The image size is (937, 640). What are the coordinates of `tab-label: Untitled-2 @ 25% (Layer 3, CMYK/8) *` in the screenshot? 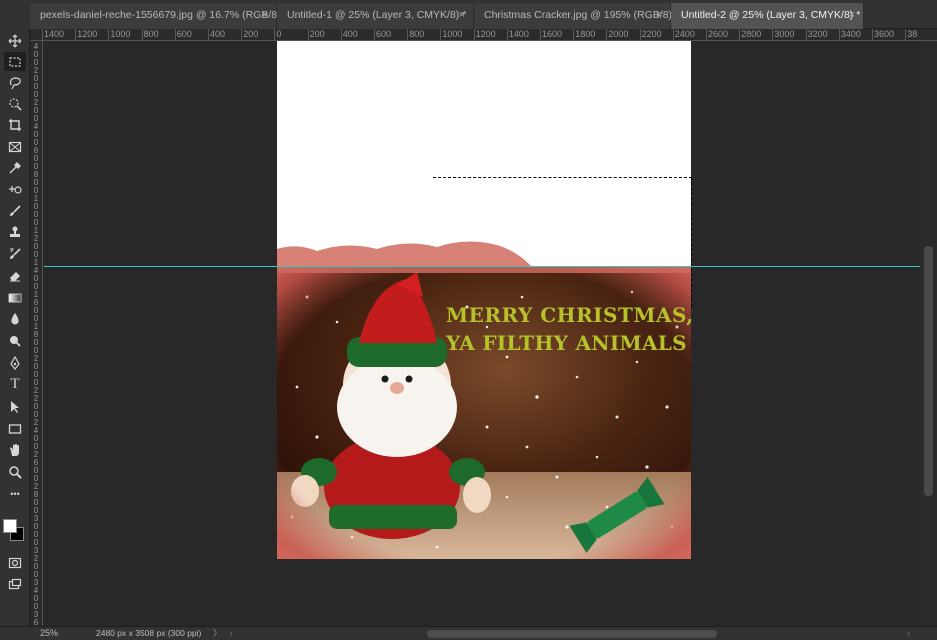 It's located at (771, 15).